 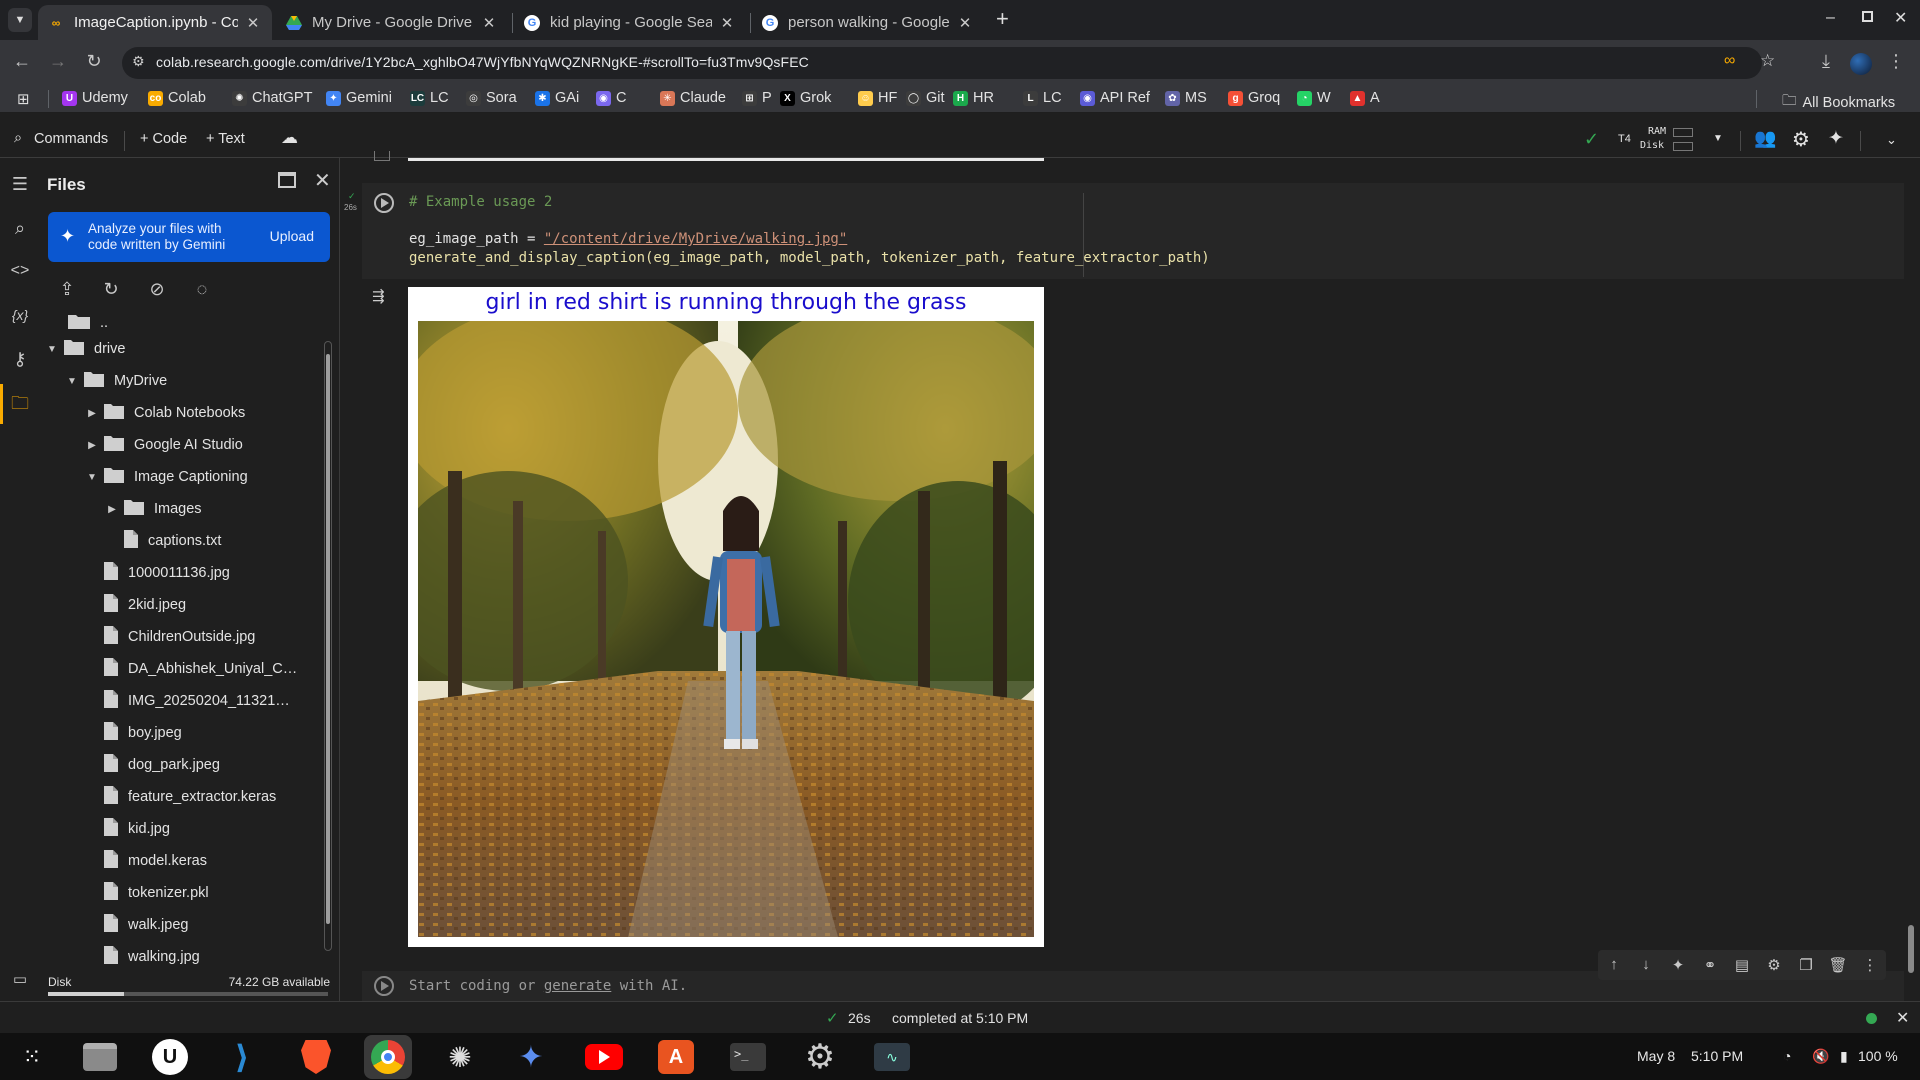 I want to click on share-people-icon: 👥, so click(x=1765, y=138).